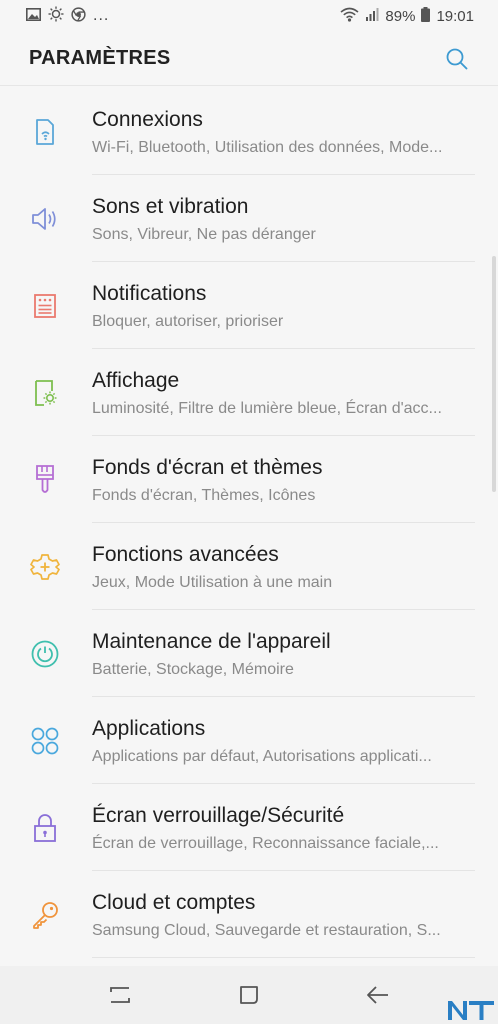 This screenshot has height=1024, width=498. I want to click on signal-icon, so click(372, 16).